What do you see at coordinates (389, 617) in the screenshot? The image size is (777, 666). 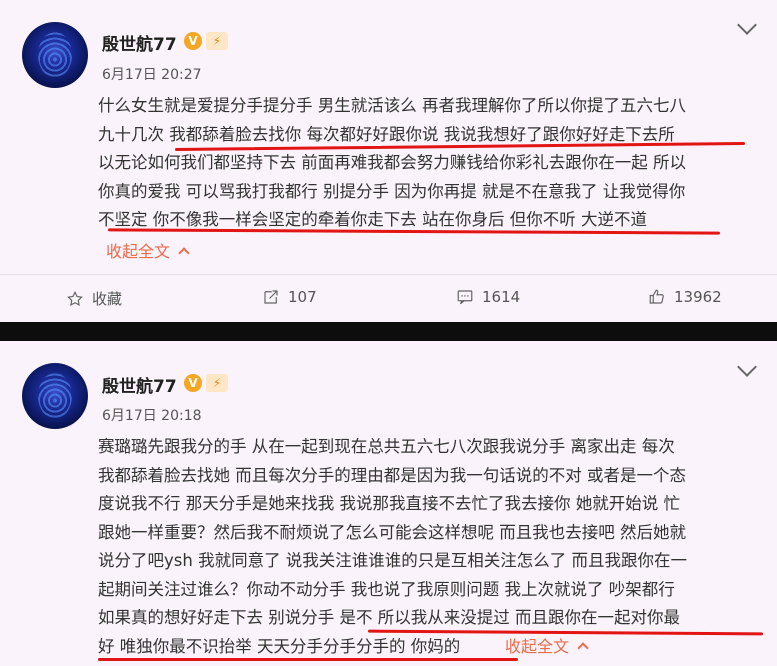 I see `body-line: 如果真的想好好走下去 别说分手 是不 所以我从来没提过 而且跟你在一起对你最` at bounding box center [389, 617].